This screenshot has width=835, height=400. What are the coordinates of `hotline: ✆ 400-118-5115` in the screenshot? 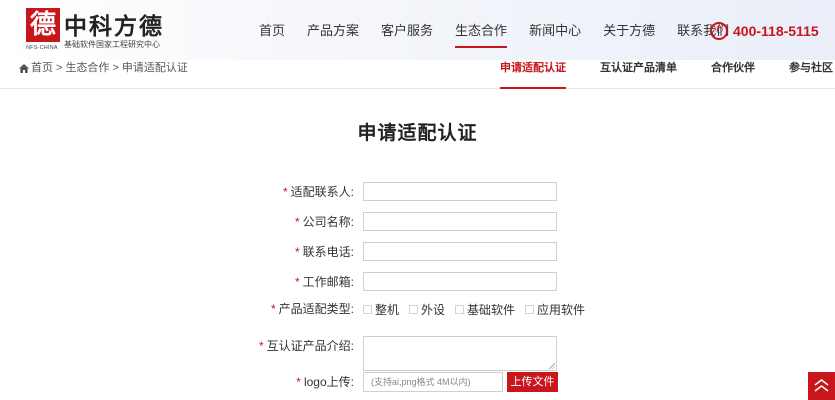 It's located at (764, 31).